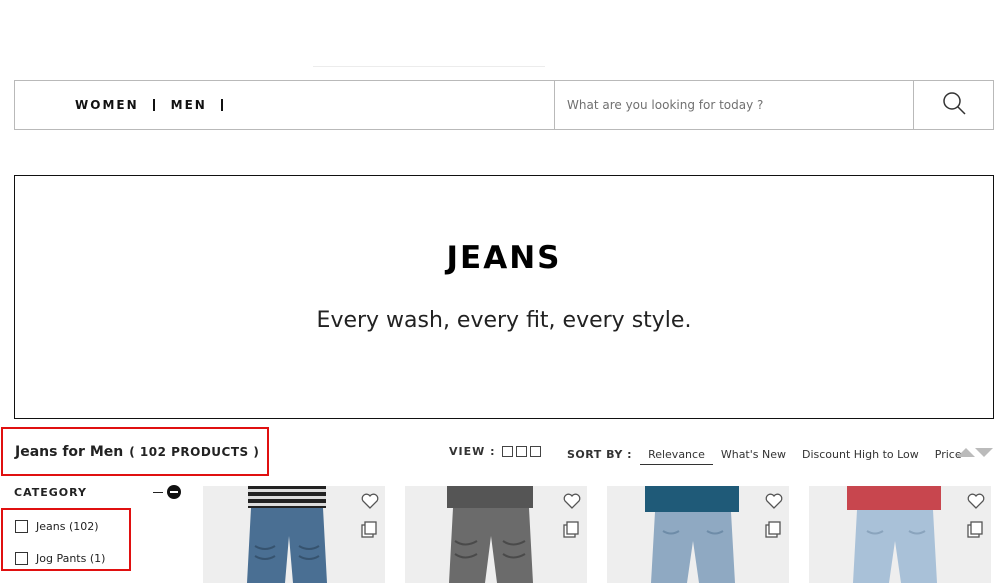  I want to click on sort-option-whats-new: What's New, so click(753, 454).